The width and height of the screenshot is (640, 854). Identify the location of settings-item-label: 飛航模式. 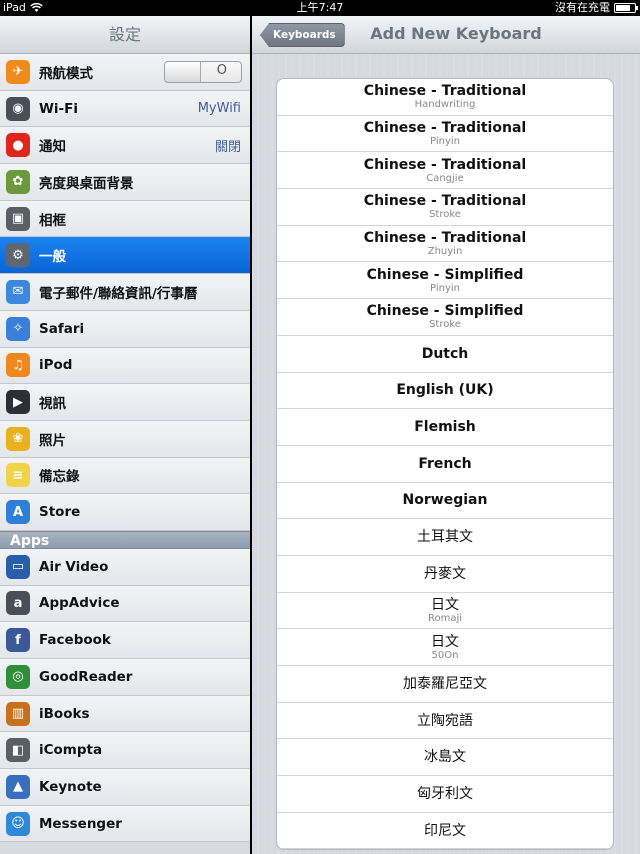
(66, 73).